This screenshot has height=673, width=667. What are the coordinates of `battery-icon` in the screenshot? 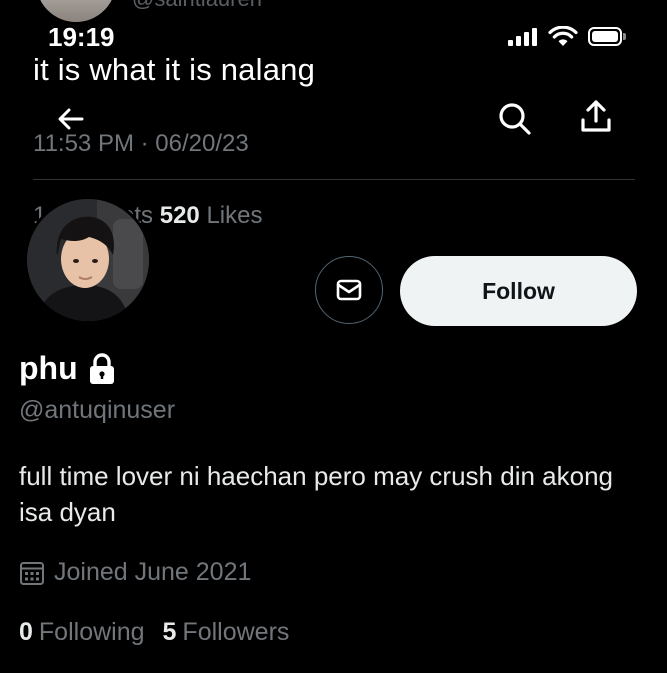 It's located at (607, 36).